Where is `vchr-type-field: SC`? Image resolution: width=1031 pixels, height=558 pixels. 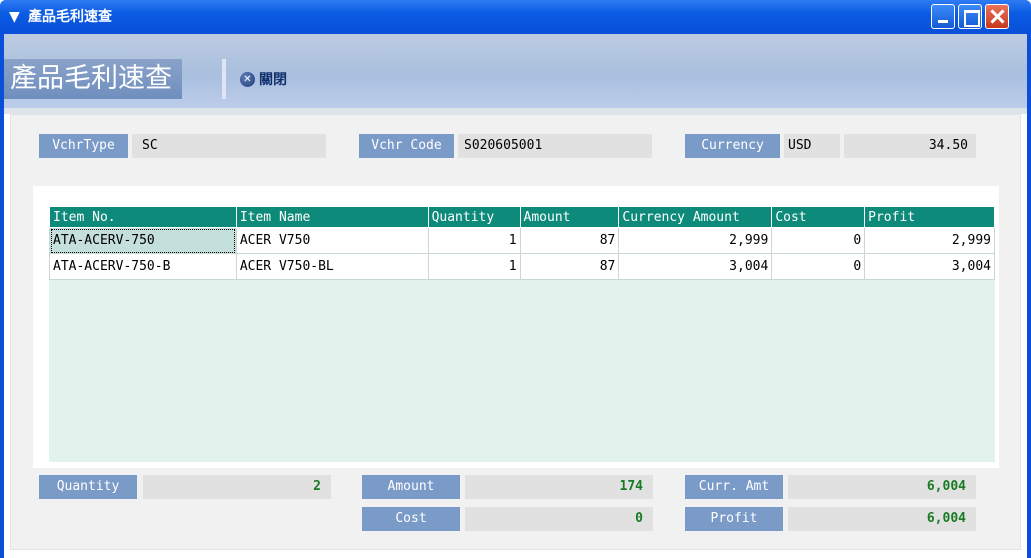
vchr-type-field: SC is located at coordinates (229, 146).